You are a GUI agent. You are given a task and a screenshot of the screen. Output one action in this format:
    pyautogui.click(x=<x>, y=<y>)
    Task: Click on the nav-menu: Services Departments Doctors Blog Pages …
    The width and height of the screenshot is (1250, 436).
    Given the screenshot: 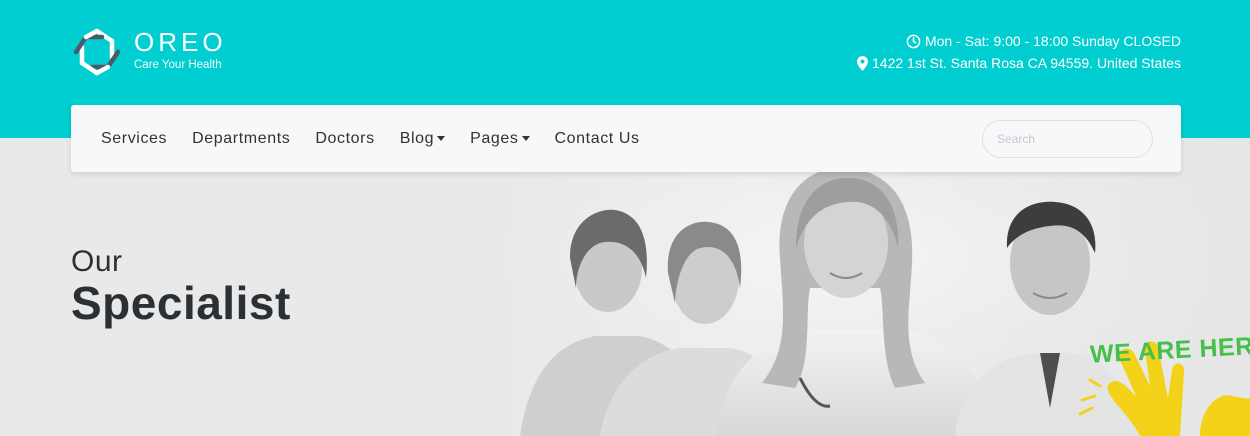 What is the action you would take?
    pyautogui.click(x=370, y=139)
    